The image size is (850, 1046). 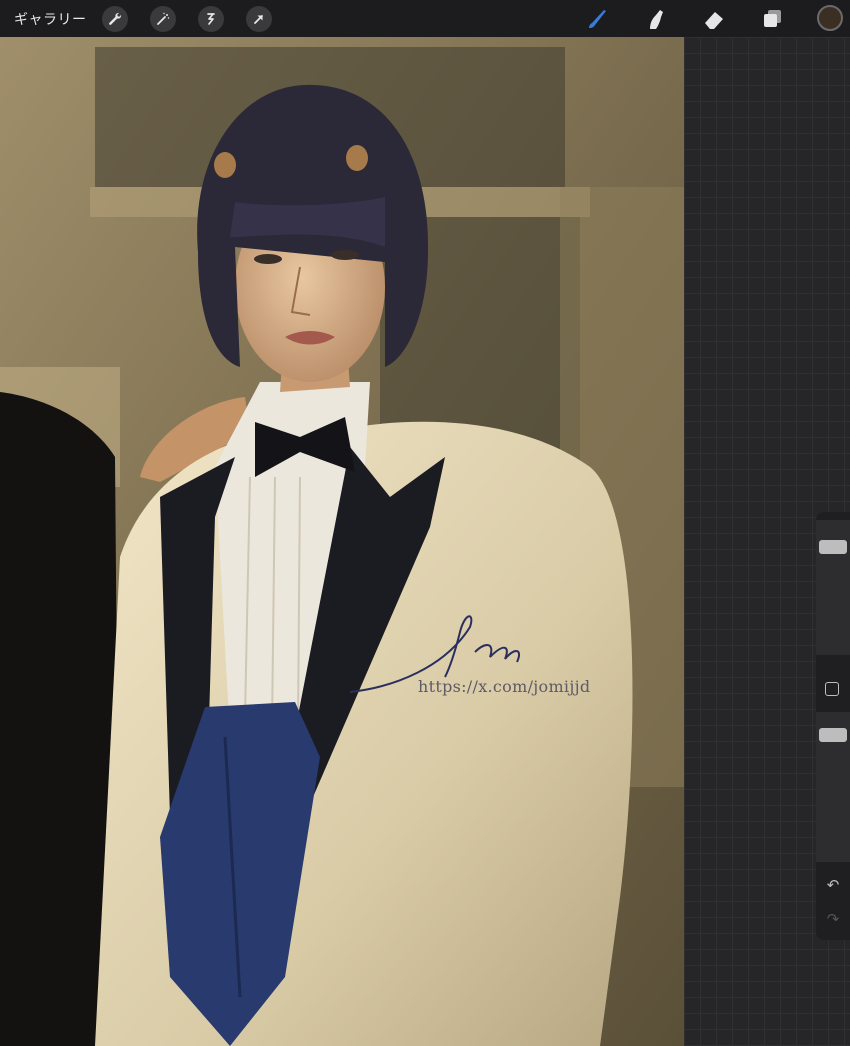 I want to click on undo-icon: ↶, so click(x=833, y=885).